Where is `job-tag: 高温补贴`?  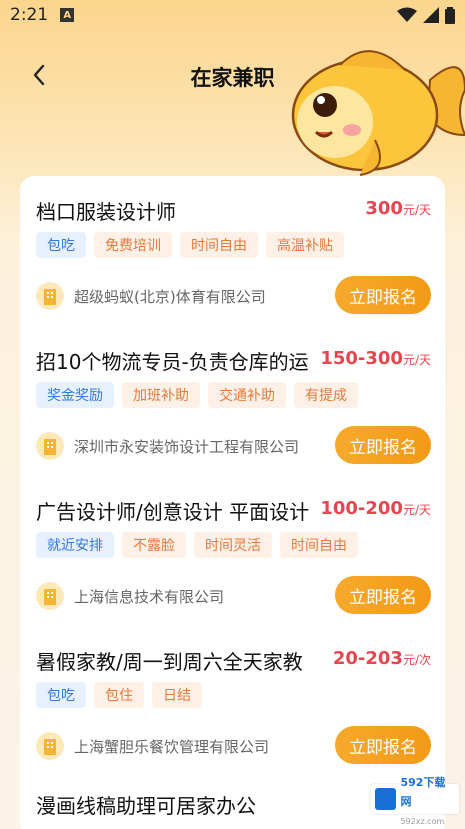
job-tag: 高温补贴 is located at coordinates (305, 245).